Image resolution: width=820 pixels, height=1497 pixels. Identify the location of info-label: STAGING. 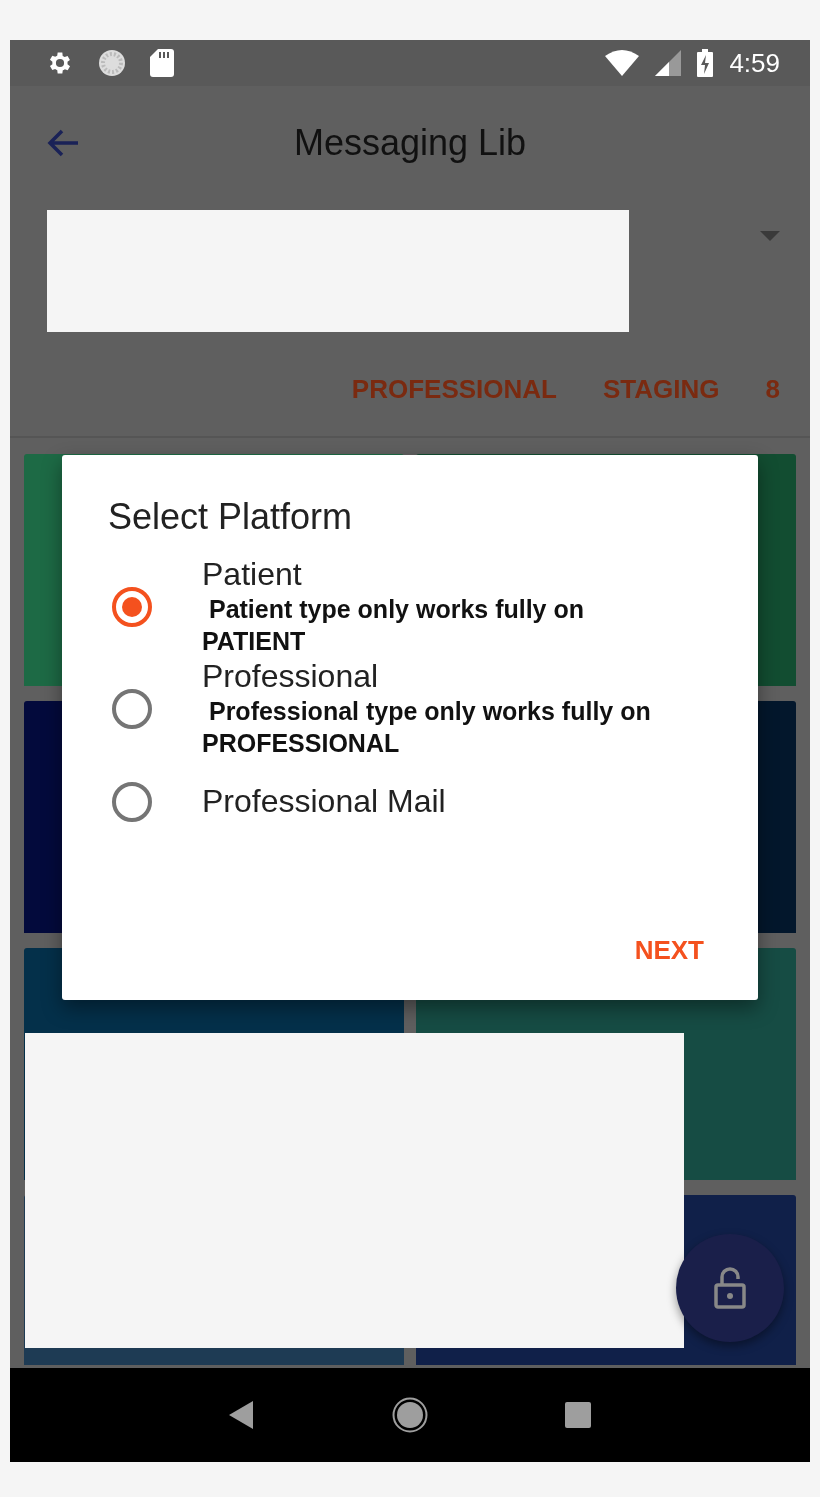
(661, 389).